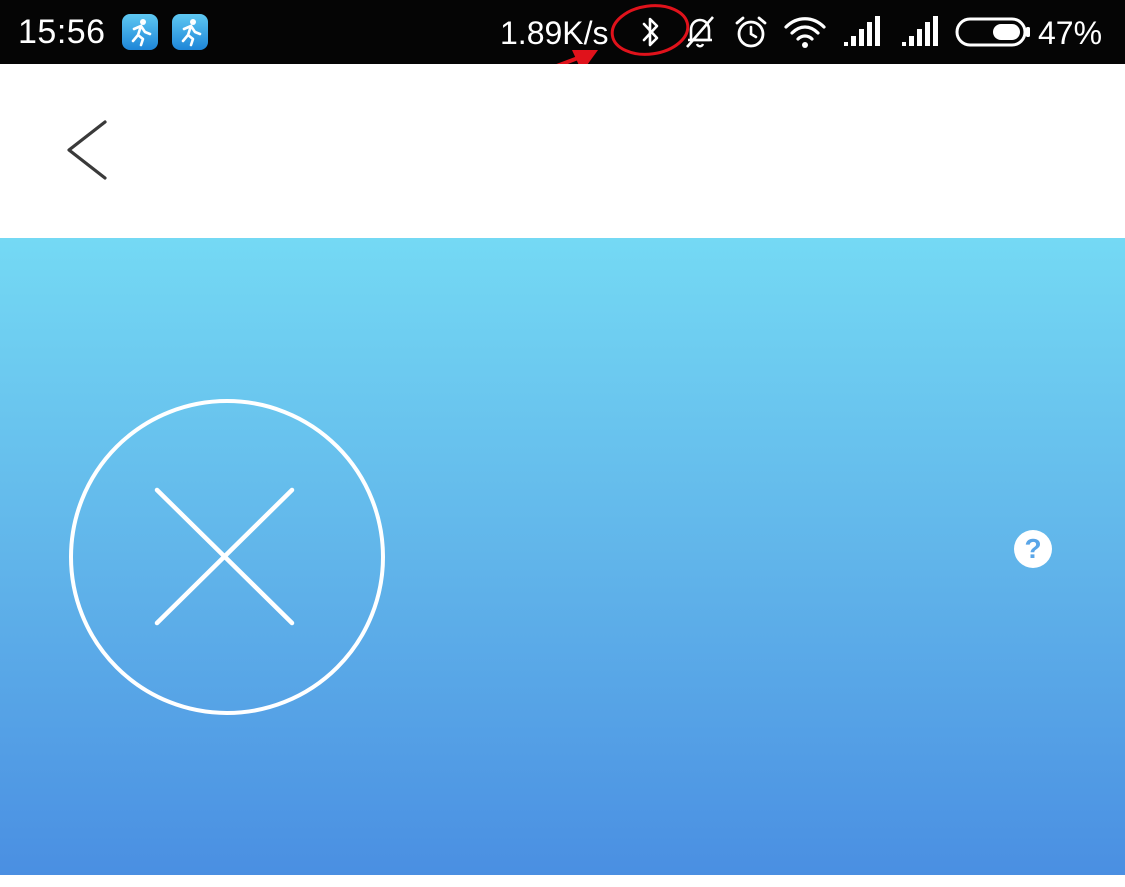  What do you see at coordinates (700, 32) in the screenshot?
I see `notifications-off-icon` at bounding box center [700, 32].